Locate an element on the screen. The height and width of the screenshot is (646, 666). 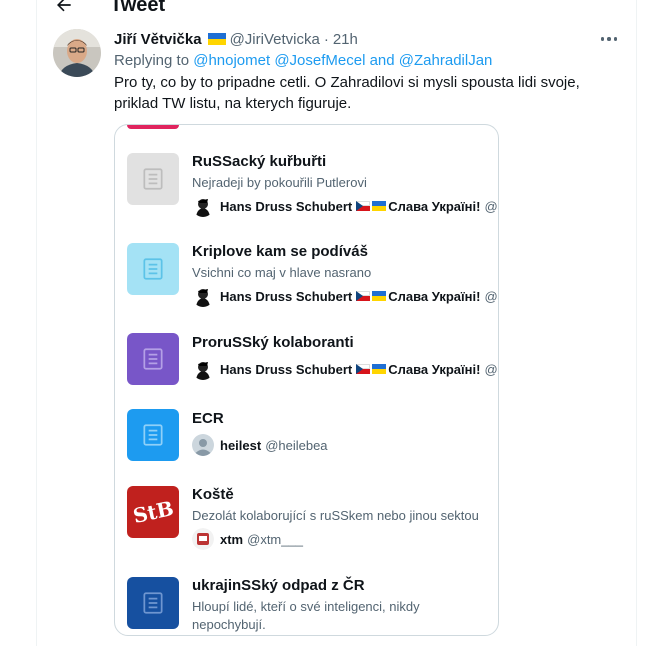
list-owner: heilest @heilebea is located at coordinates (260, 445).